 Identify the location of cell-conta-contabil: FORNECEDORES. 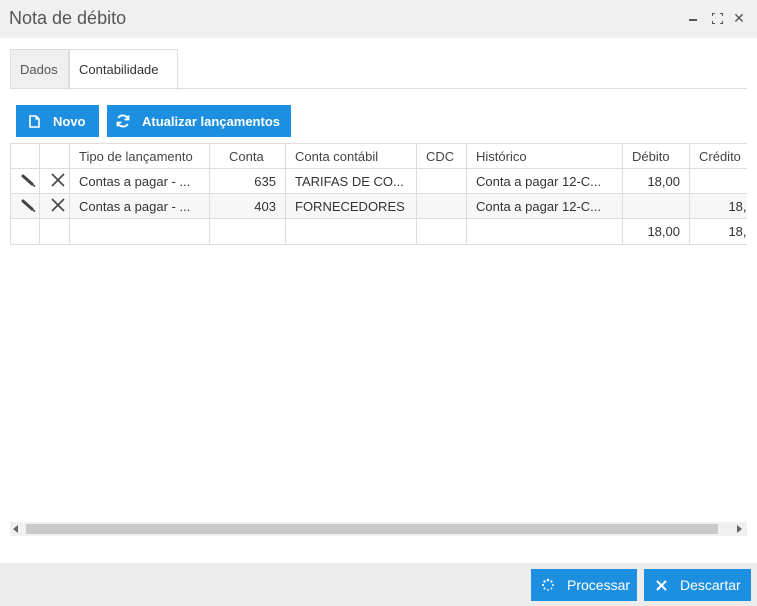
(351, 206).